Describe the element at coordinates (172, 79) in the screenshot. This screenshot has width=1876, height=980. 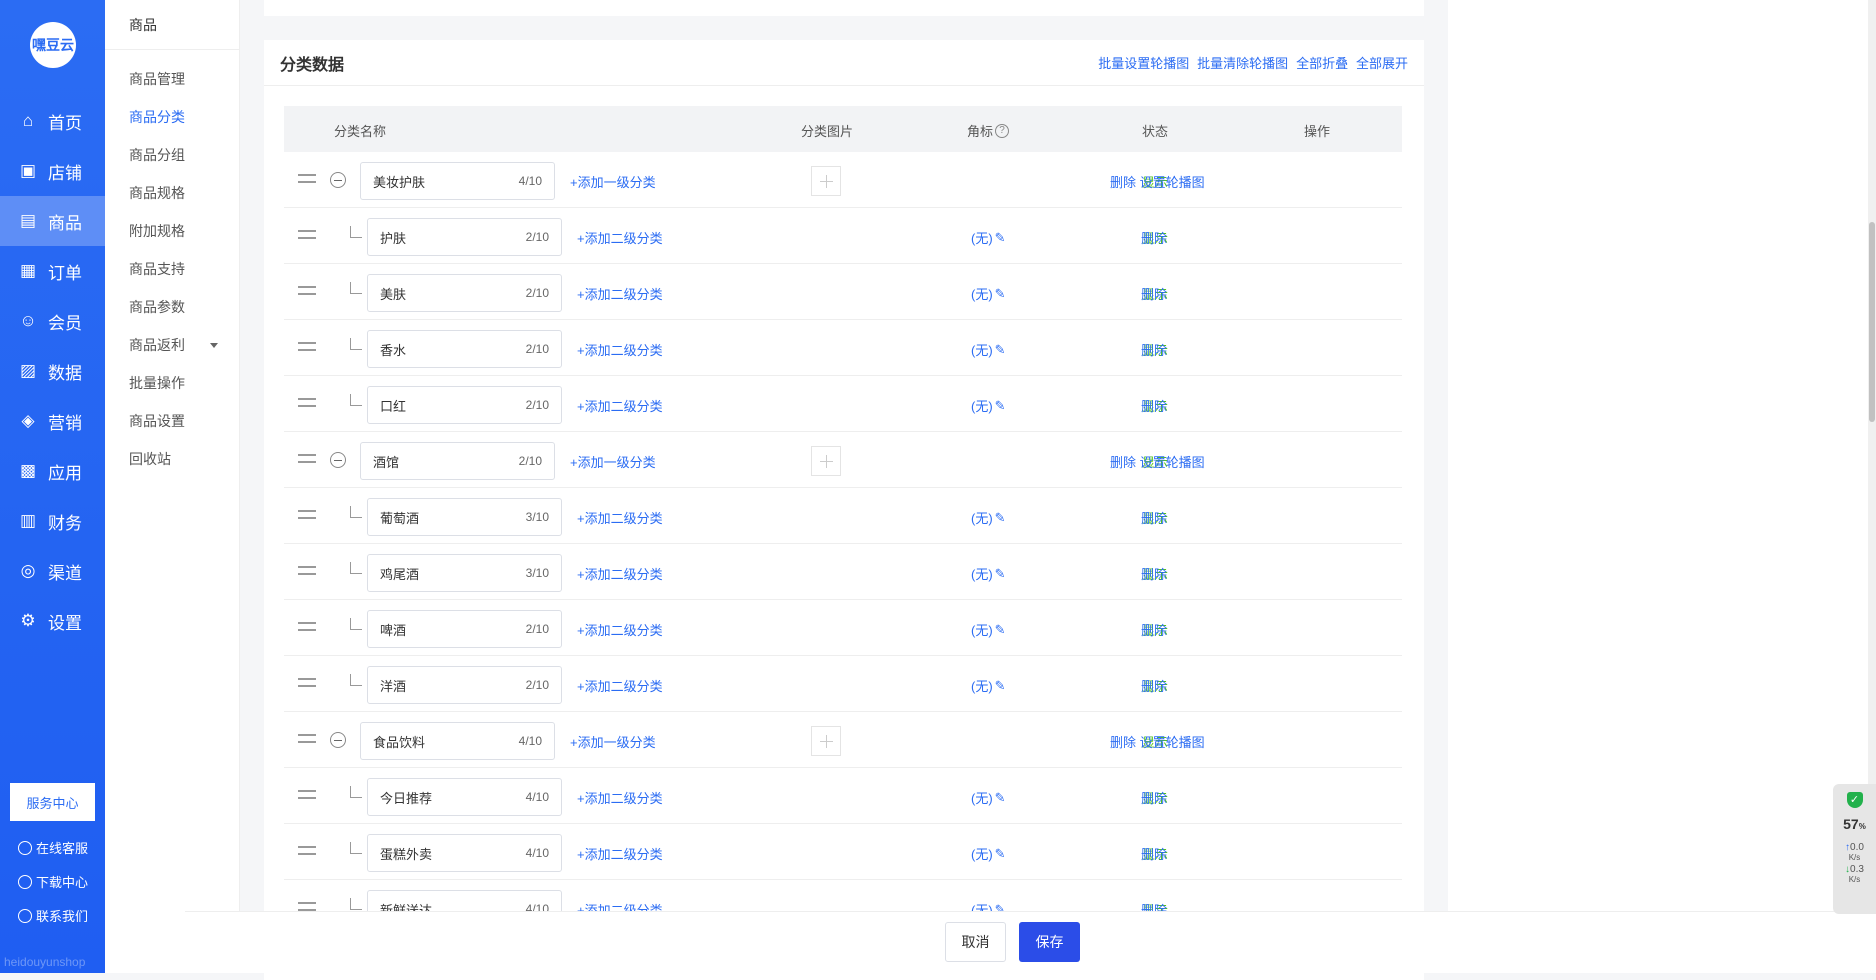
I see `subnav-item-0: 商品管理` at that location.